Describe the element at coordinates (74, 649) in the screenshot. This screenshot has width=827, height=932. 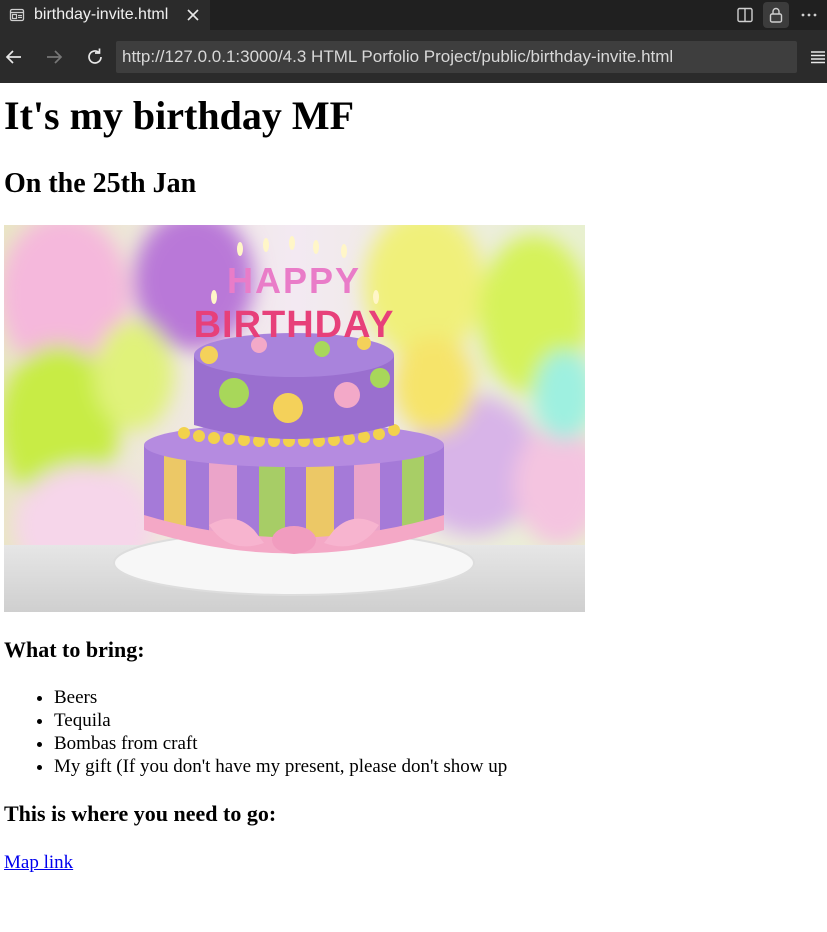
I see `what-to-bring-heading: What to bring:` at that location.